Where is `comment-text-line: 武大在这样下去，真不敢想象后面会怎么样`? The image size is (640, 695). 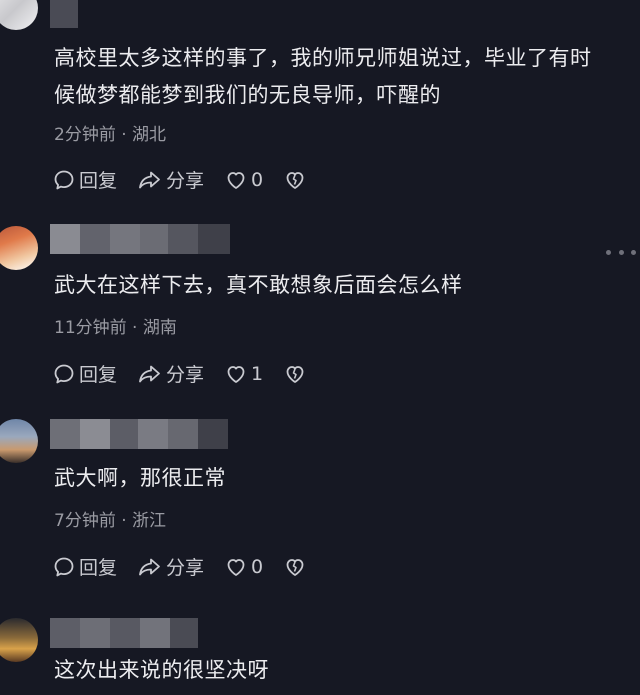
comment-text-line: 武大在这样下去，真不敢想象后面会怎么样 is located at coordinates (258, 285).